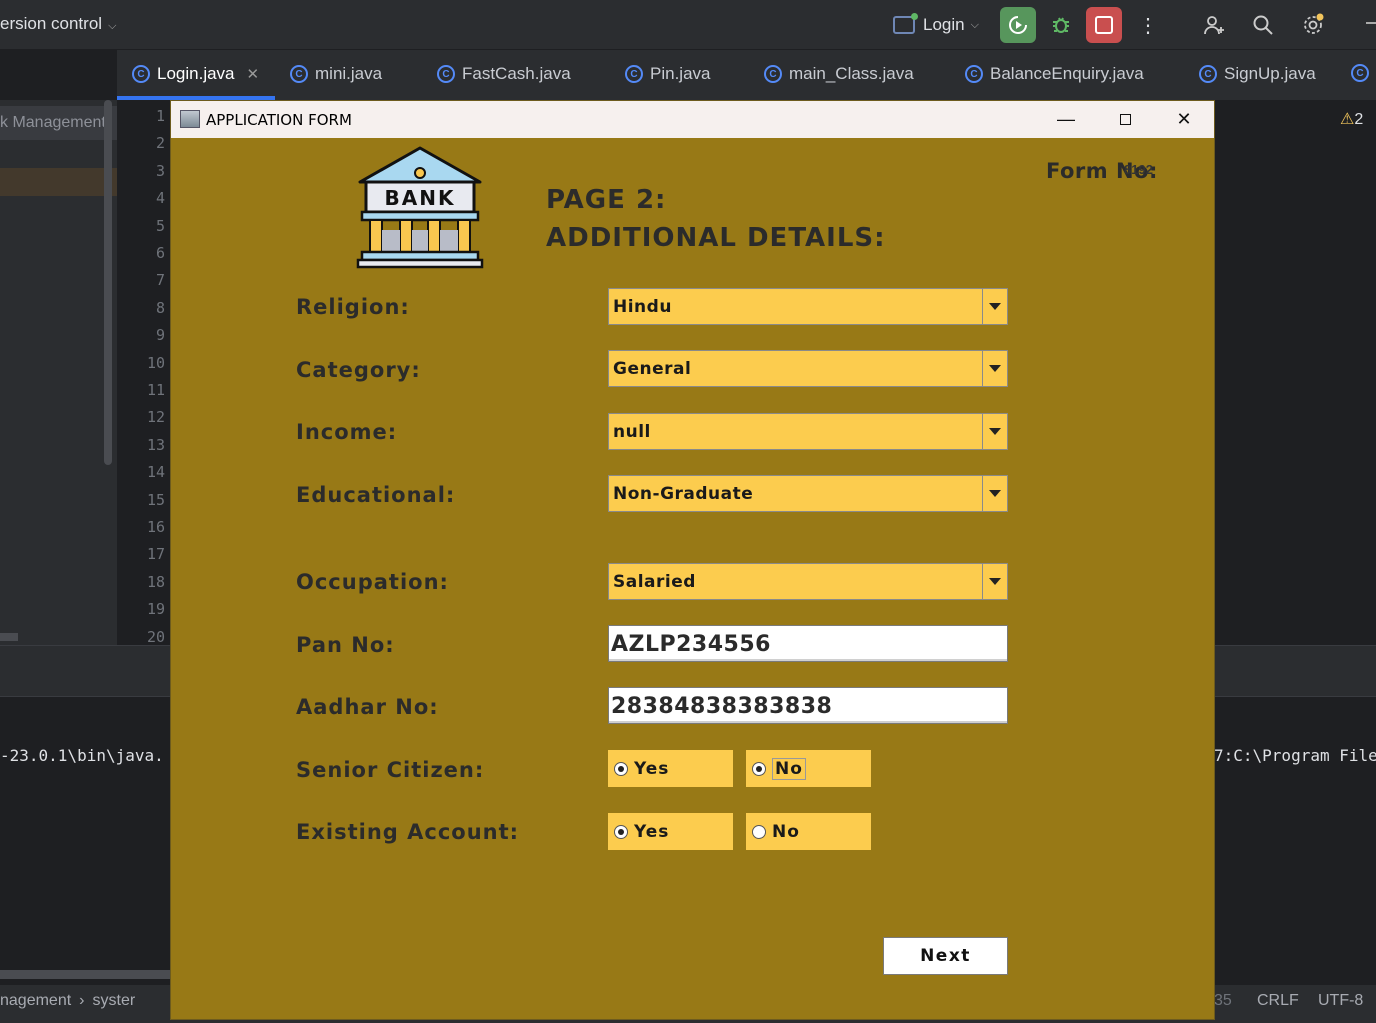  I want to click on breadcrumb-item: syster, so click(114, 1000).